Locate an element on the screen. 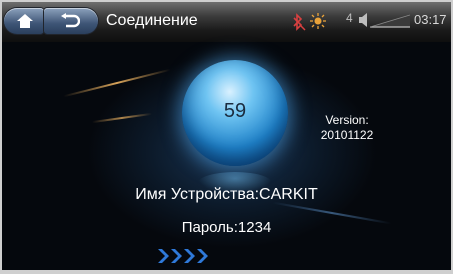 This screenshot has width=453, height=274. back-icon is located at coordinates (70, 20).